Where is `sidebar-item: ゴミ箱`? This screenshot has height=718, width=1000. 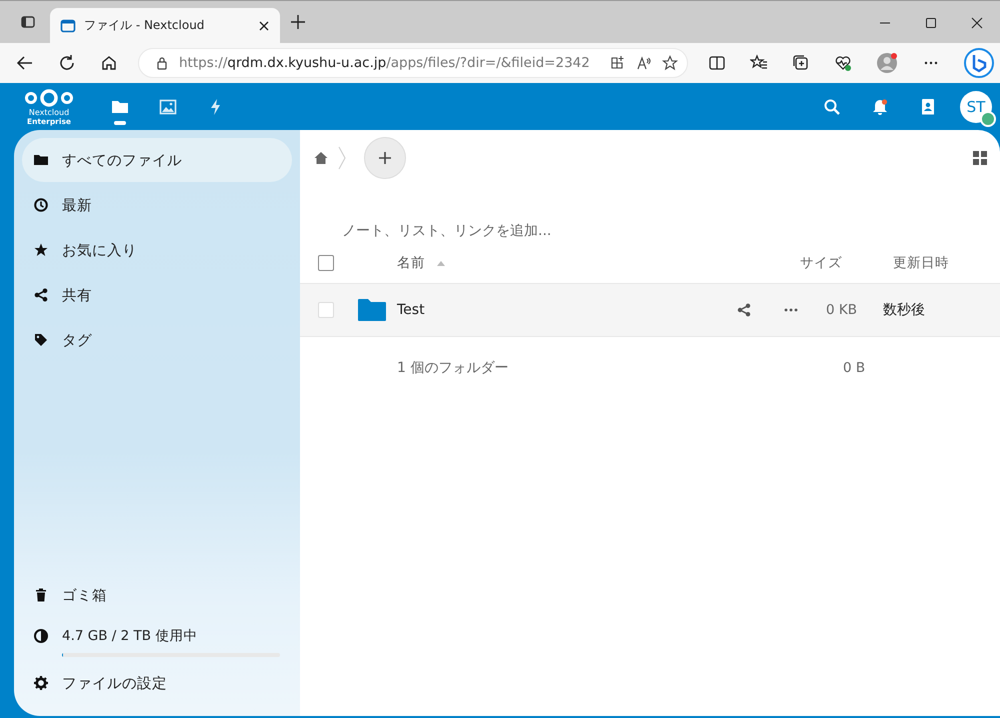
sidebar-item: ゴミ箱 is located at coordinates (157, 595).